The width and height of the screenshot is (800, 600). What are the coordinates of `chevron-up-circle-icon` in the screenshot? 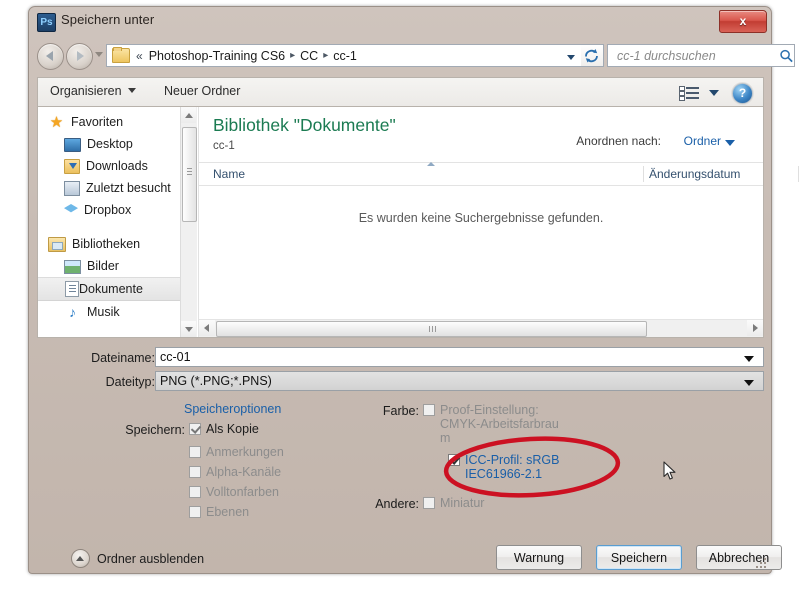 It's located at (80, 558).